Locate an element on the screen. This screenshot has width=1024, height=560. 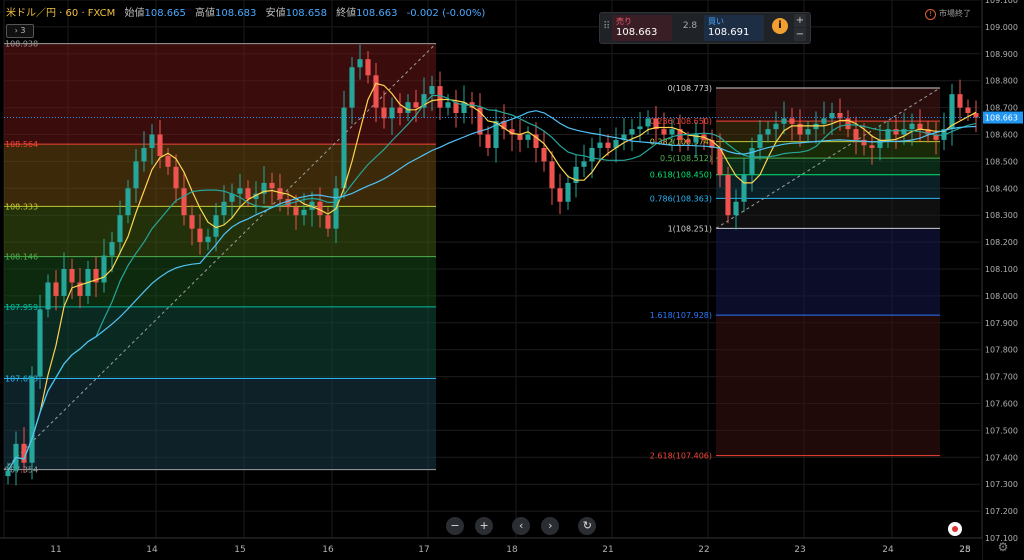
quantity-minus-button: − is located at coordinates (800, 34).